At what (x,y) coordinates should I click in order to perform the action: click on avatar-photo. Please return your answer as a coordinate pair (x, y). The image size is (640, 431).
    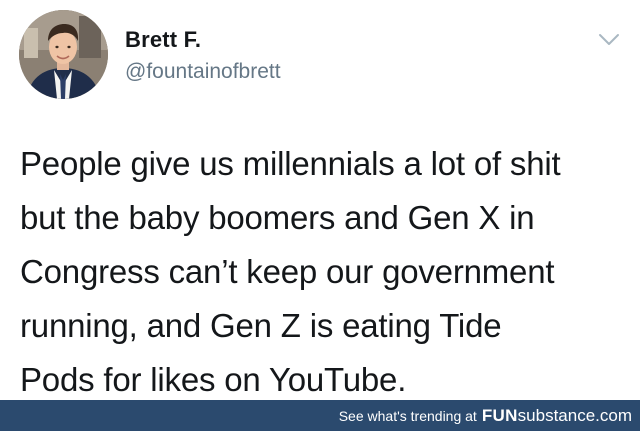
    Looking at the image, I should click on (63, 54).